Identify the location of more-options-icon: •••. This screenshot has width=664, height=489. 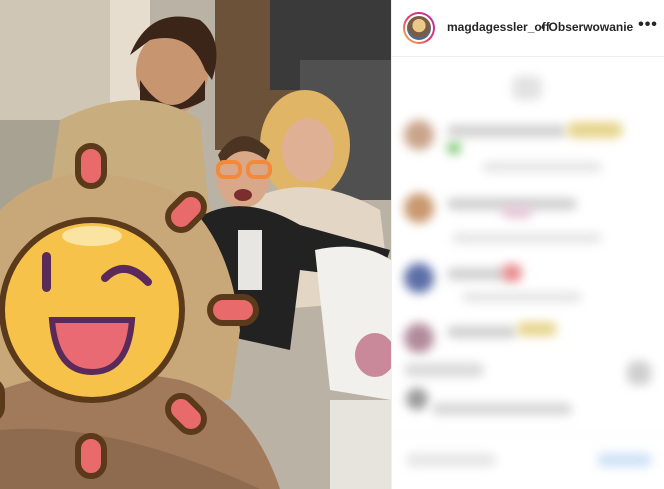
(648, 25).